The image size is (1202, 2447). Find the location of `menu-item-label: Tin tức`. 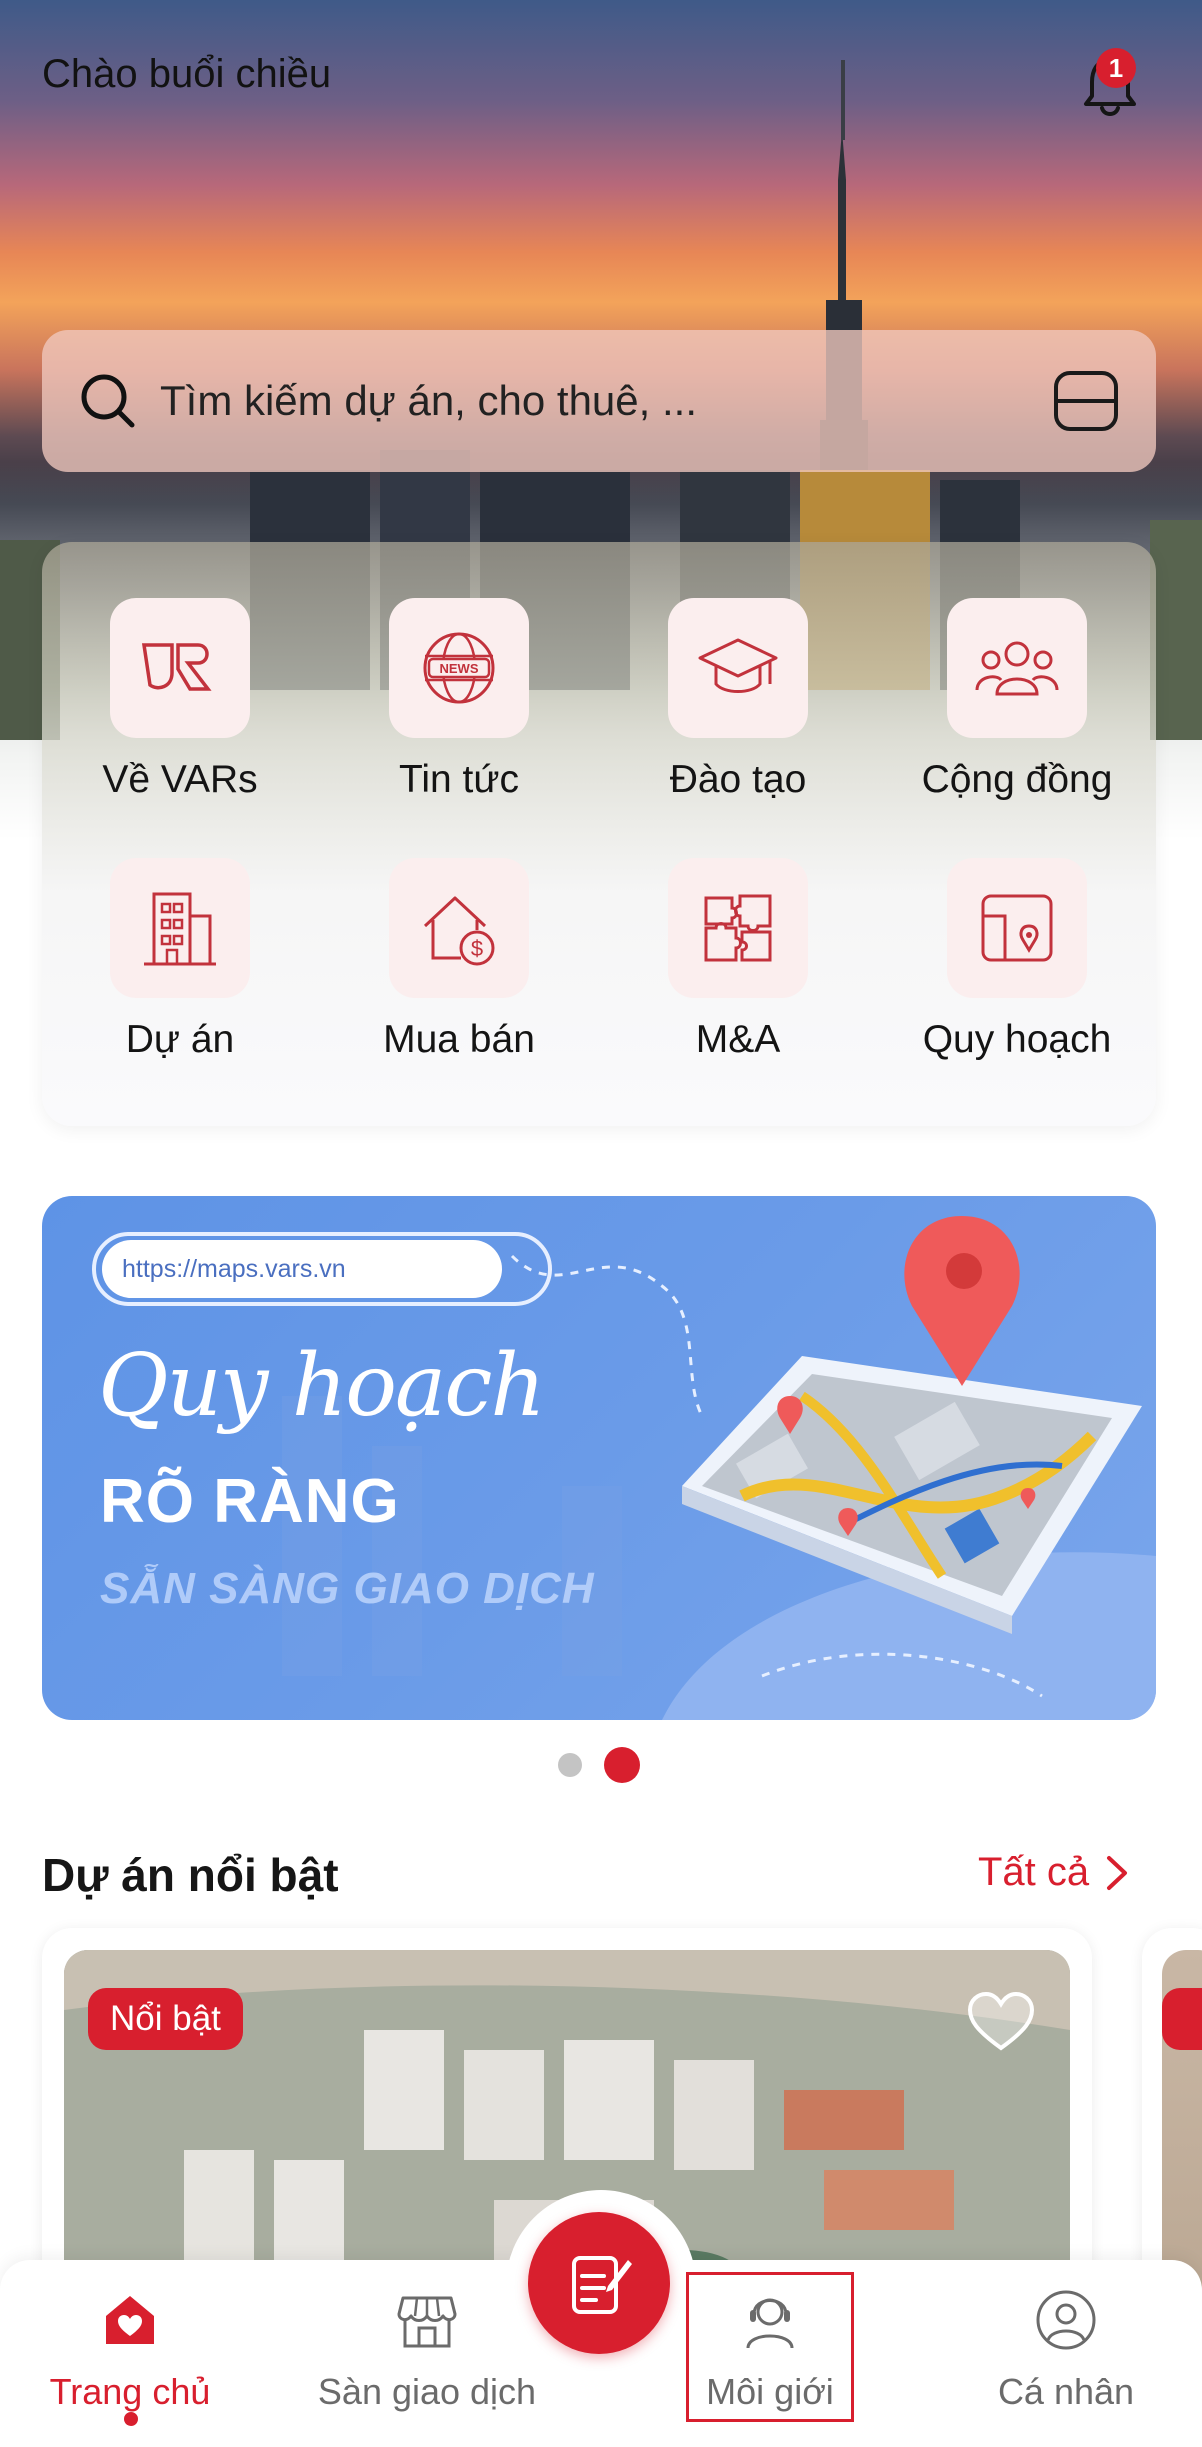

menu-item-label: Tin tức is located at coordinates (458, 779).